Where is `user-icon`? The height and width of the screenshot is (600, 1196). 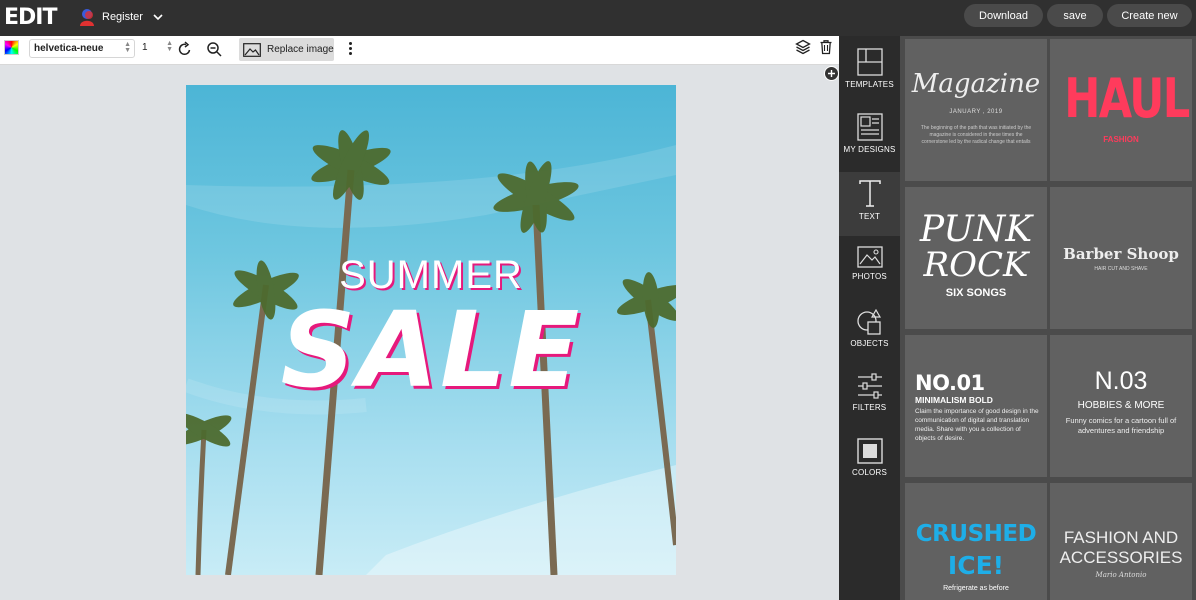
user-icon is located at coordinates (87, 17).